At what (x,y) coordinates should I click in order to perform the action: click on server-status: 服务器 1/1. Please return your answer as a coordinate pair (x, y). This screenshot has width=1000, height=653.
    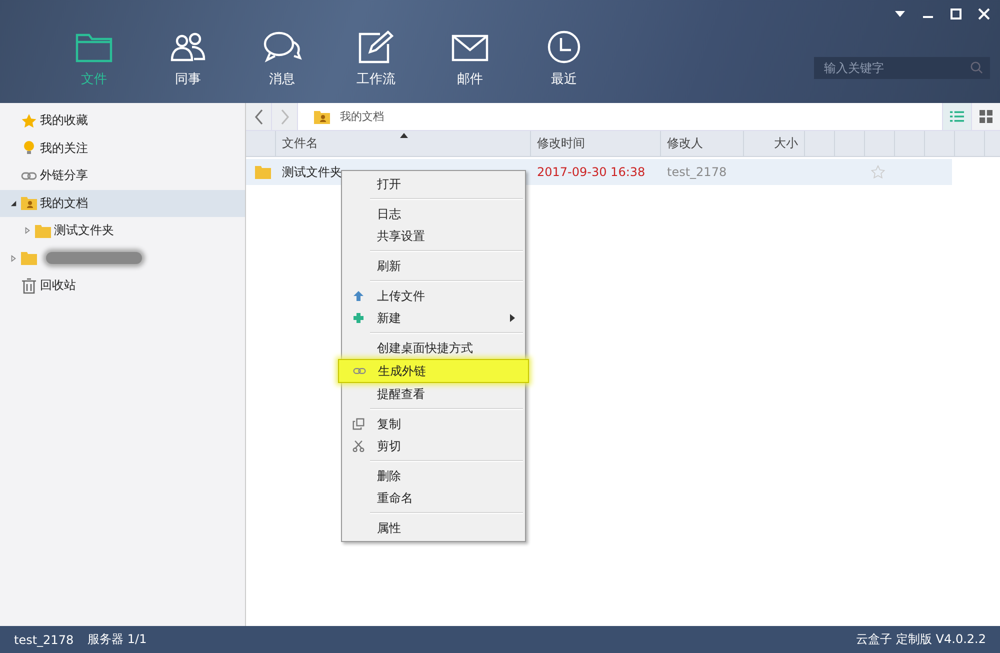
    Looking at the image, I should click on (117, 639).